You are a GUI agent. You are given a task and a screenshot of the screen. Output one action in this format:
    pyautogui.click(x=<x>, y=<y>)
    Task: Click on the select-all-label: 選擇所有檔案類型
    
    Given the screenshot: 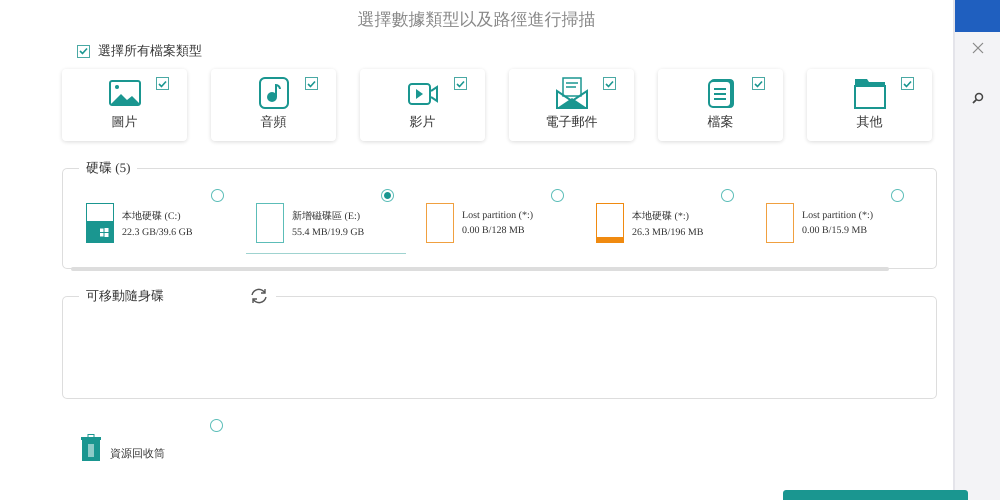 What is the action you would take?
    pyautogui.click(x=150, y=51)
    